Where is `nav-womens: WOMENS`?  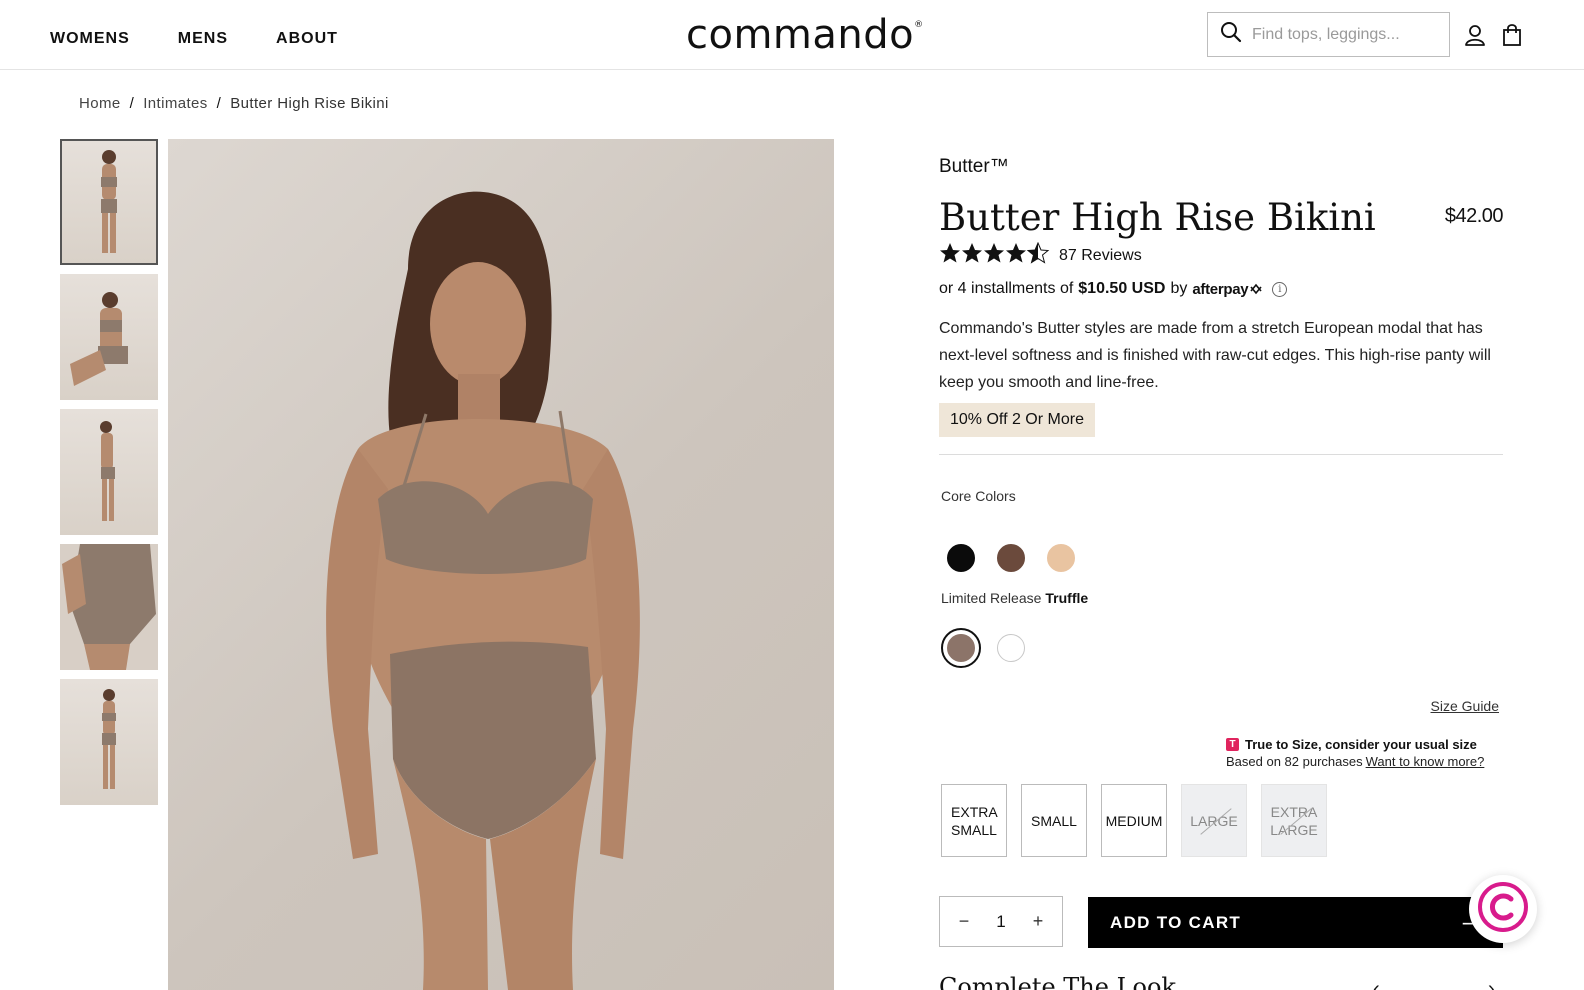 nav-womens: WOMENS is located at coordinates (90, 39).